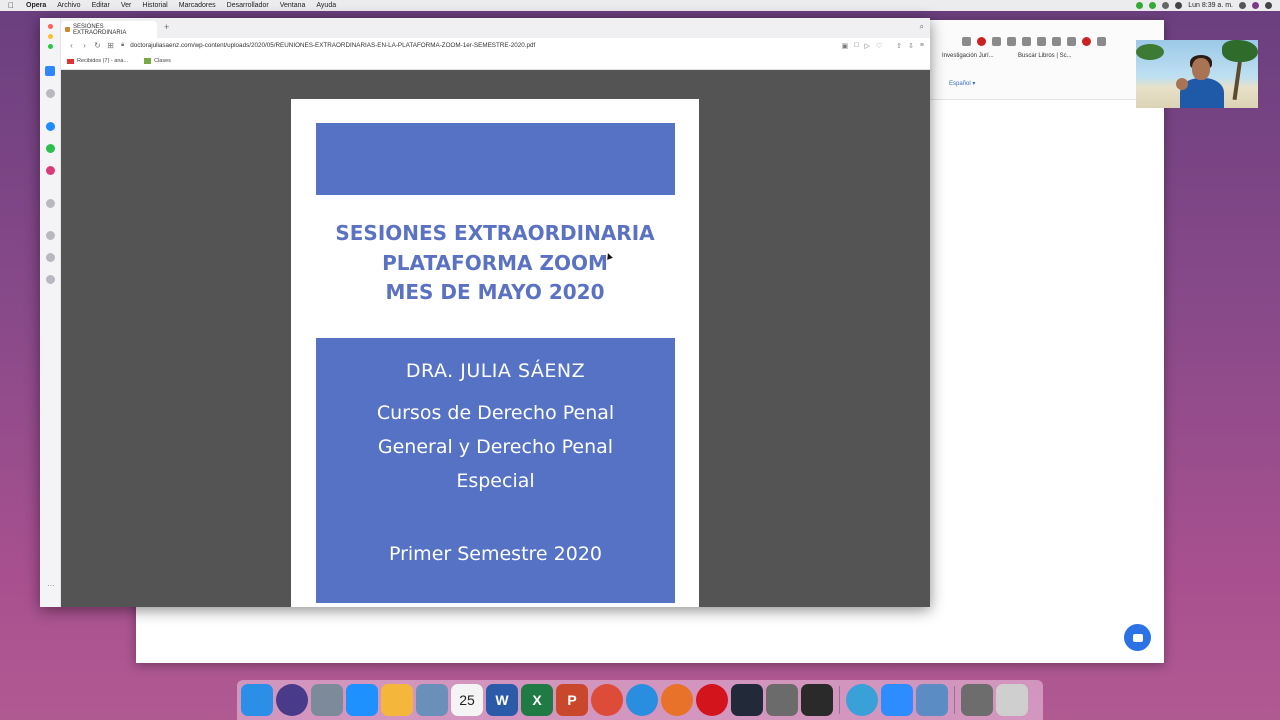 The height and width of the screenshot is (720, 1280). What do you see at coordinates (326, 5) in the screenshot?
I see `menu-ayuda: Ayuda` at bounding box center [326, 5].